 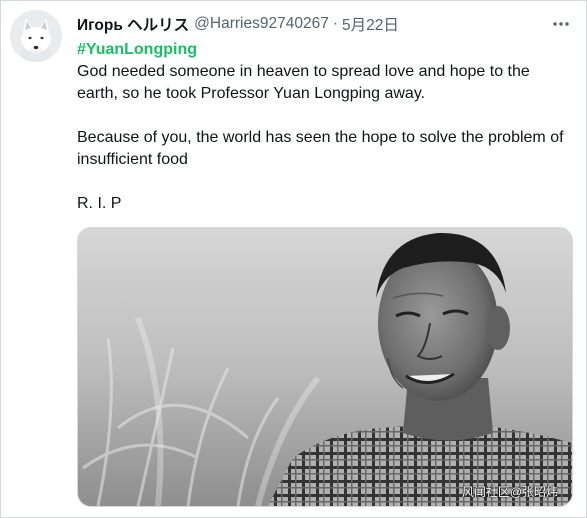 What do you see at coordinates (99, 203) in the screenshot?
I see `tweet-paragraph-3: R. I. P` at bounding box center [99, 203].